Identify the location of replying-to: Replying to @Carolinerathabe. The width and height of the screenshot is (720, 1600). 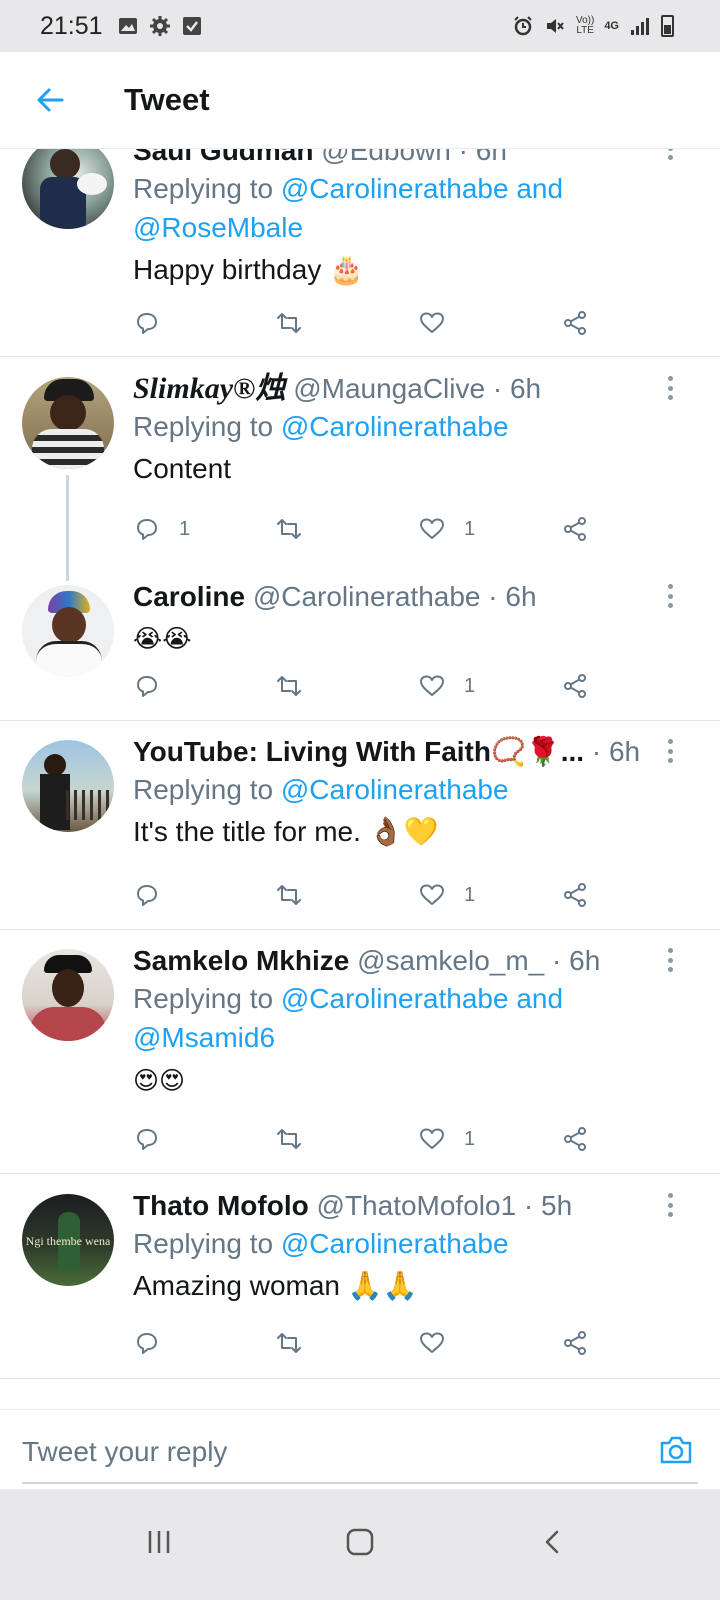
(321, 789).